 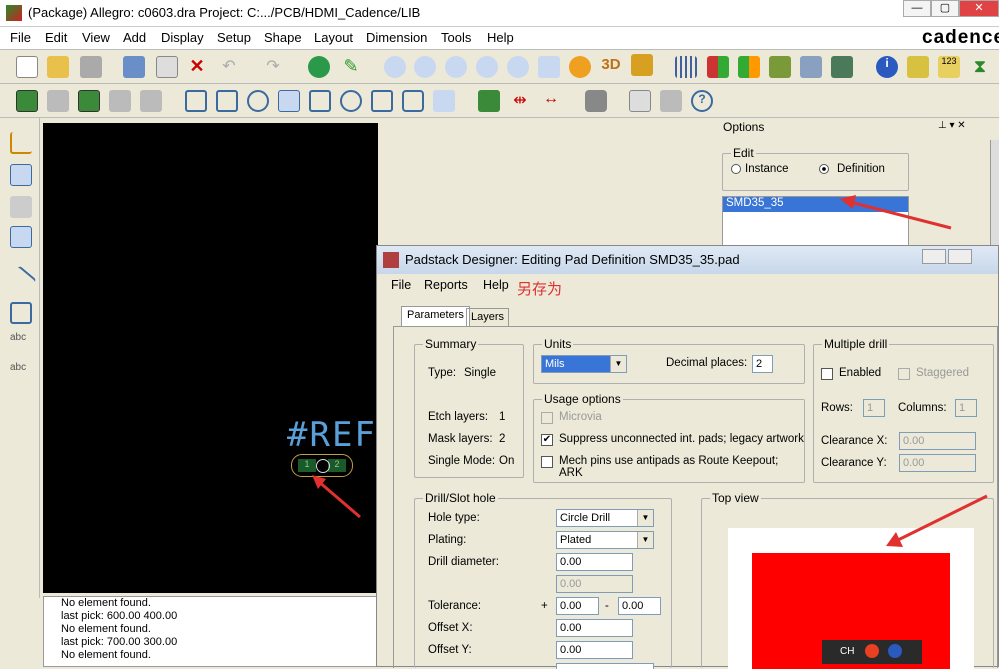 What do you see at coordinates (949, 67) in the screenshot?
I see `measure-icon: 123` at bounding box center [949, 67].